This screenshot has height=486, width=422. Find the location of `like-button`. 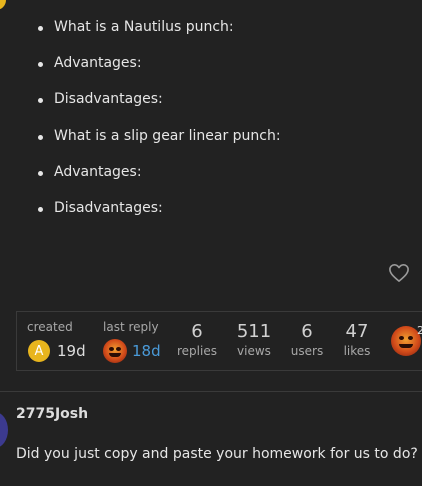

like-button is located at coordinates (399, 273).